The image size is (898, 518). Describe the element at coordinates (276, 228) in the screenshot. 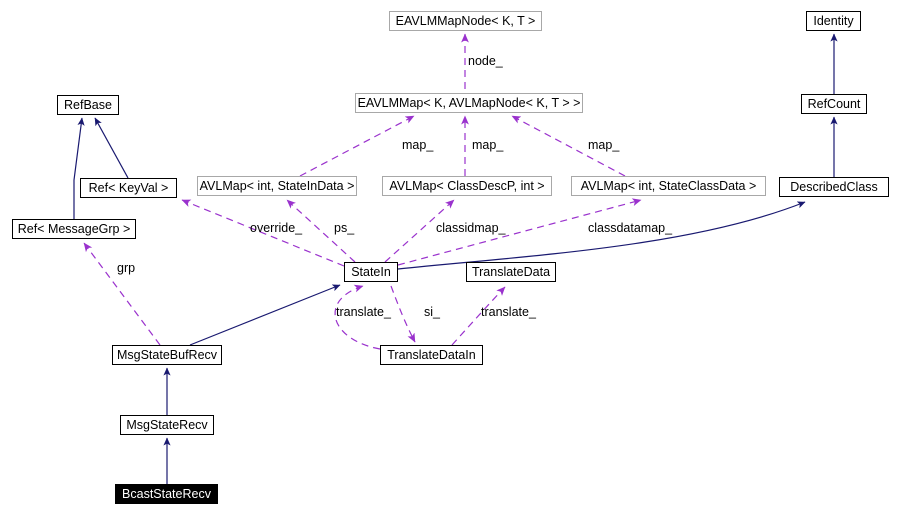

I see `edge-label-override_: override_` at that location.